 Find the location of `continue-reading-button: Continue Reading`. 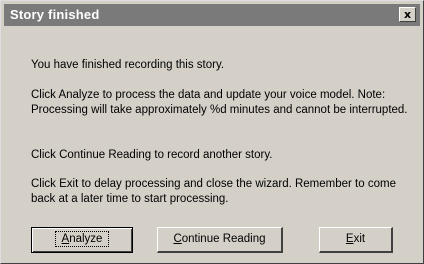

continue-reading-button: Continue Reading is located at coordinates (220, 240).